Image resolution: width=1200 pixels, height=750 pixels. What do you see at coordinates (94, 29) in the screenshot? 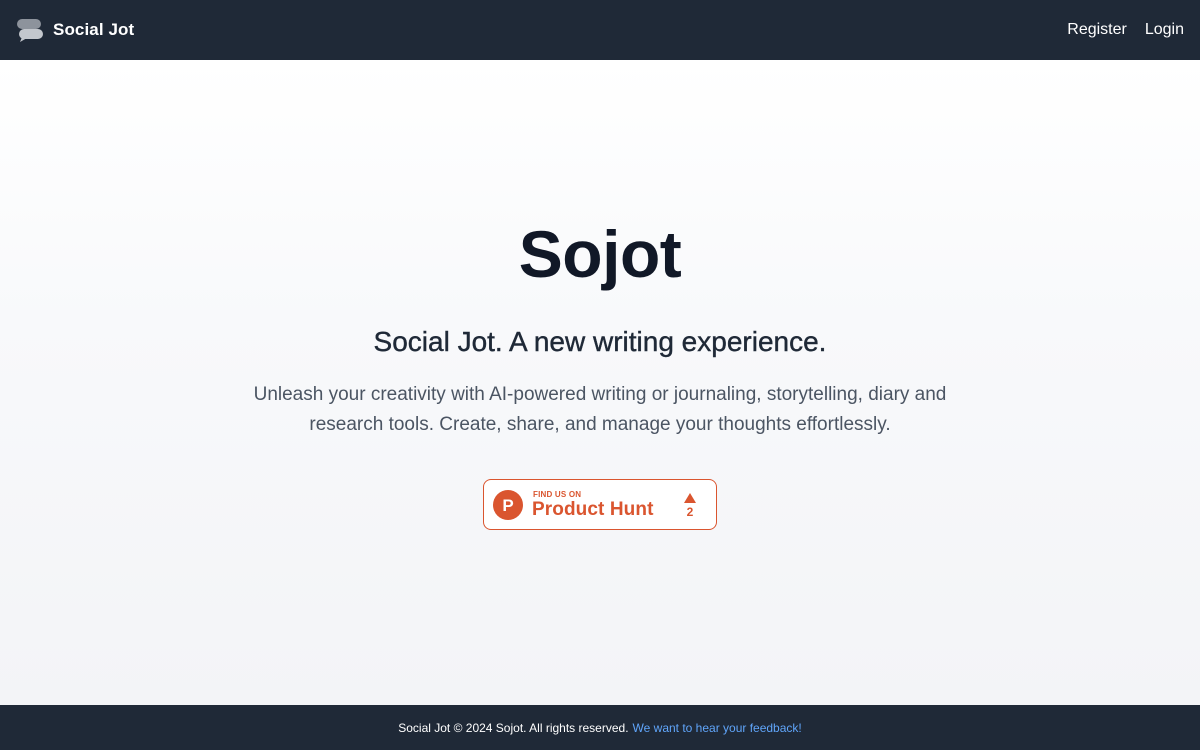
I see `brand-name: Social Jot` at bounding box center [94, 29].